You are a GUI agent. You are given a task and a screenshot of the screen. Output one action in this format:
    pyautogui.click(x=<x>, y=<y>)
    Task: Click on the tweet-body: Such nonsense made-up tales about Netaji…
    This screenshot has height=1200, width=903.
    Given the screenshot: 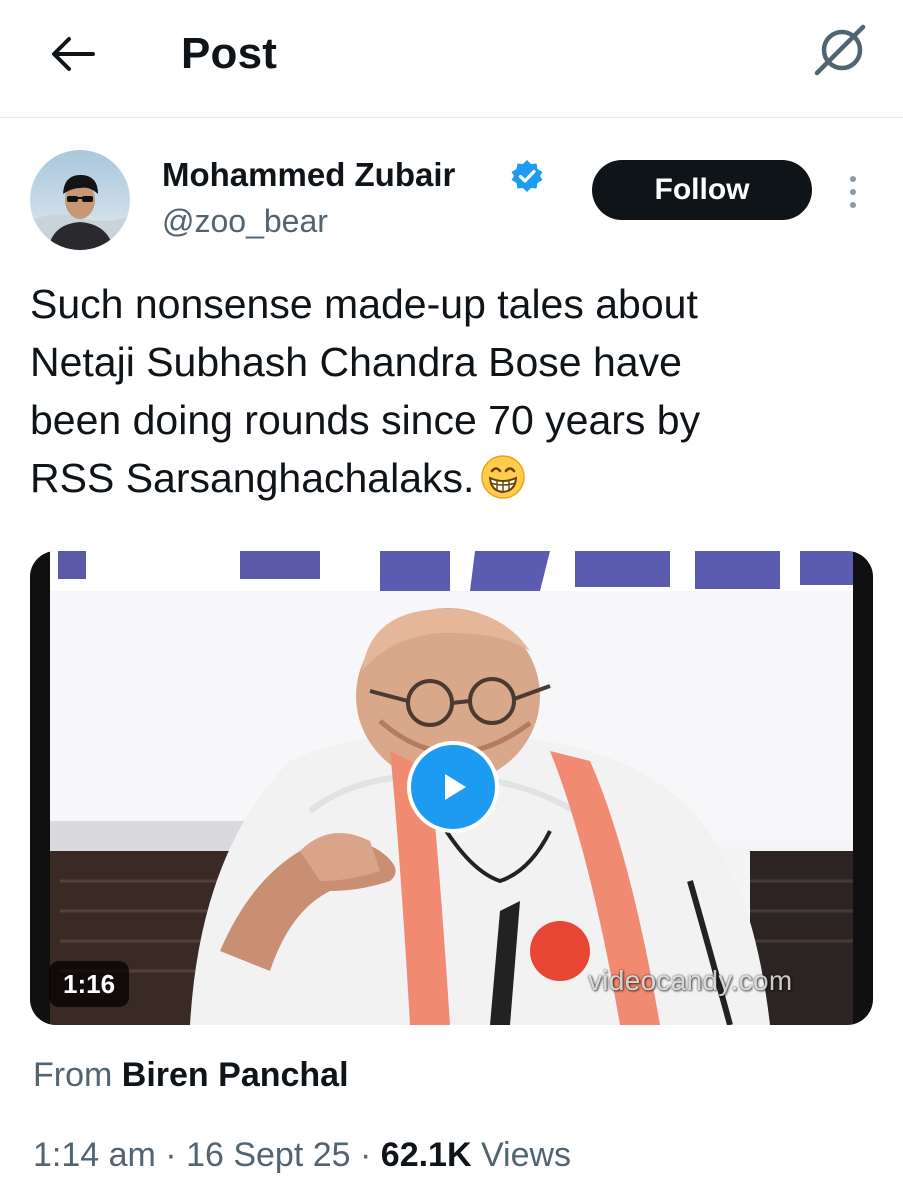 What is the action you would take?
    pyautogui.click(x=365, y=391)
    